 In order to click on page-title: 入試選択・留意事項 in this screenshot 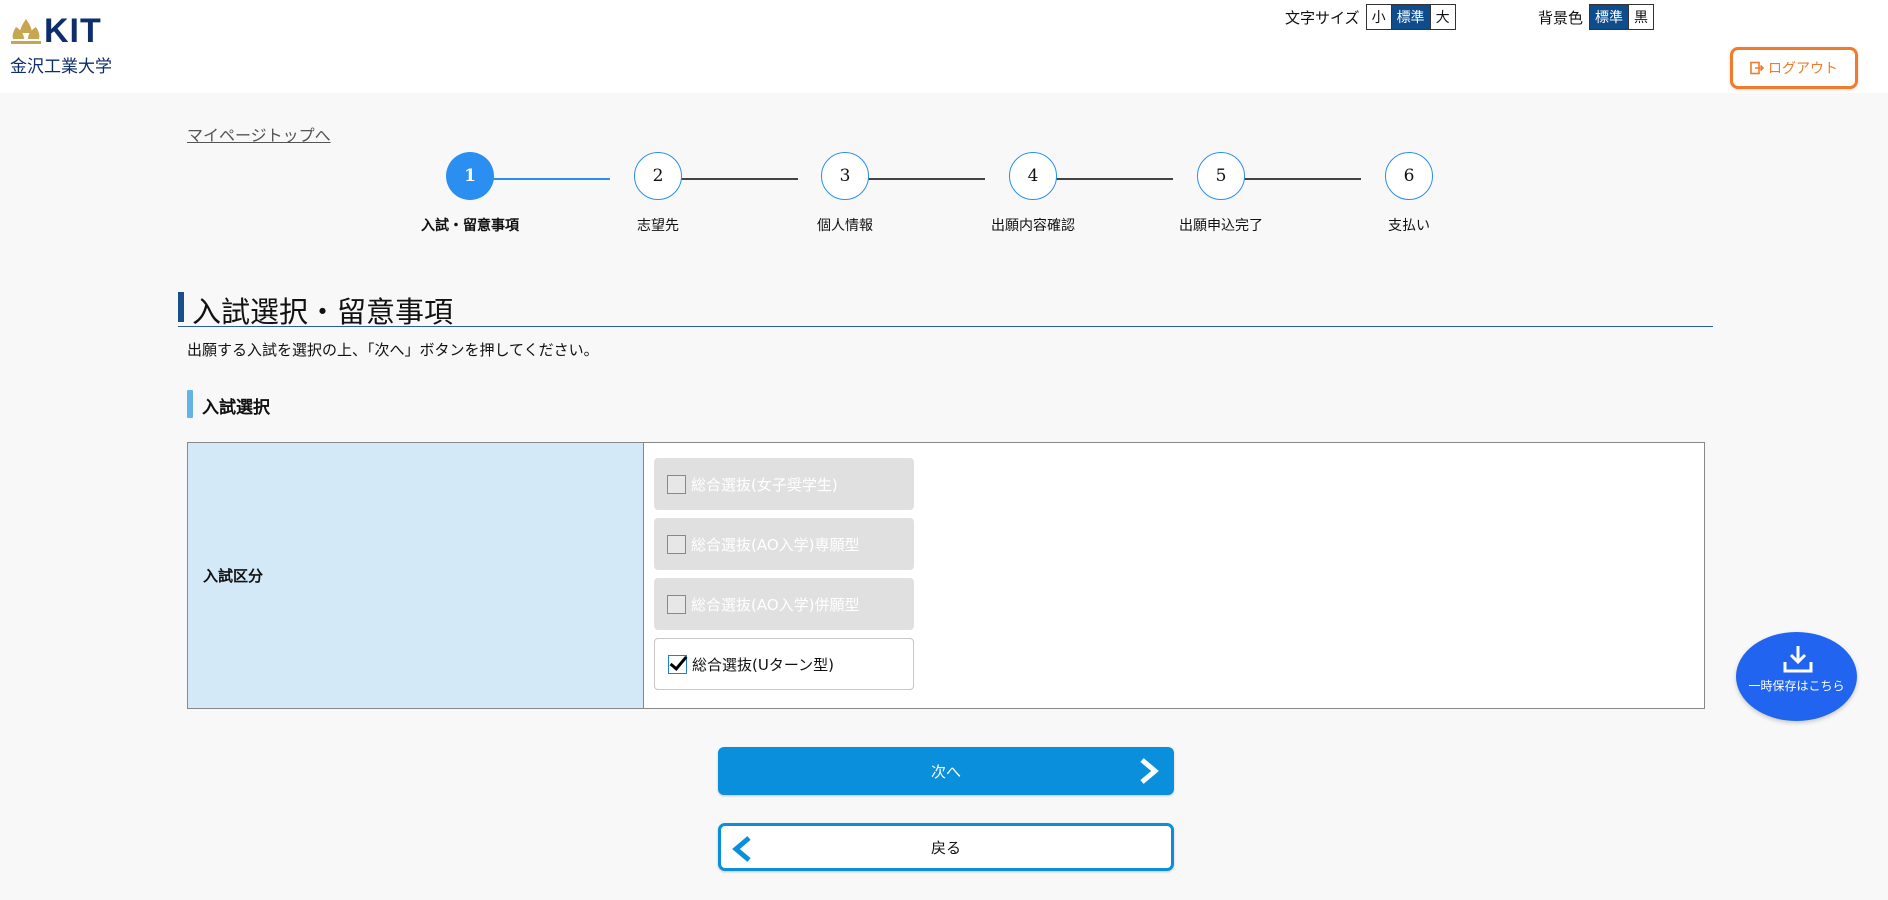, I will do `click(945, 308)`.